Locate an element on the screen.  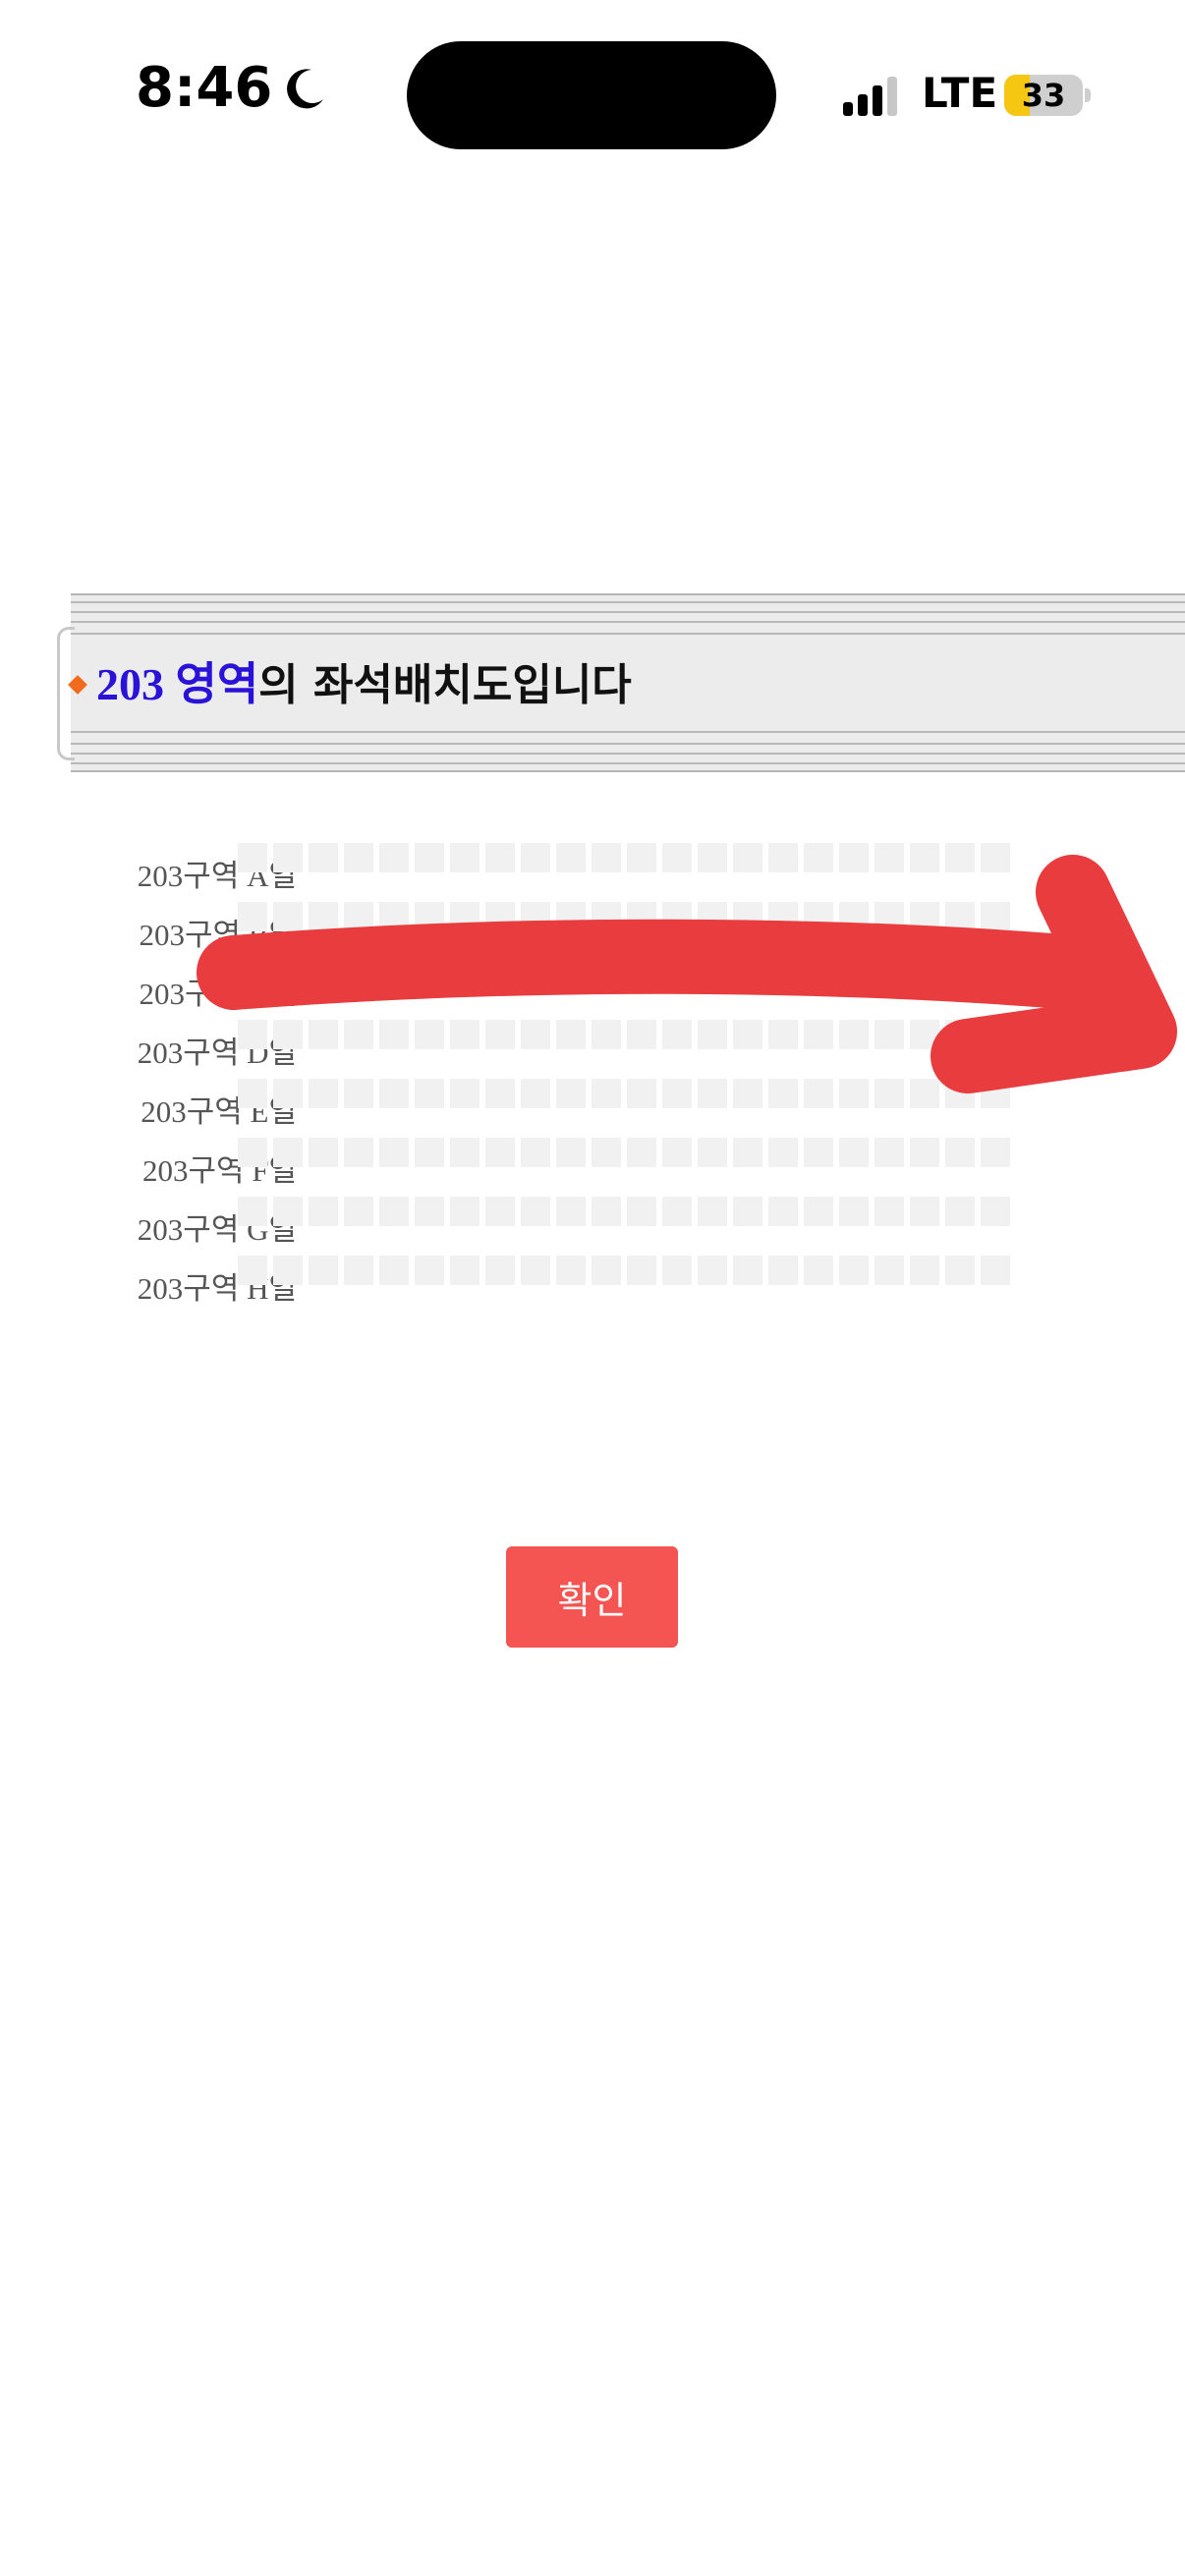
confirm-button: 확인 is located at coordinates (592, 1597).